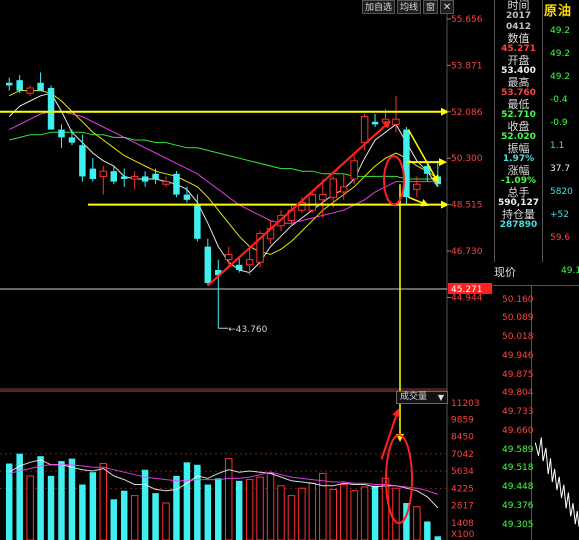 This screenshot has height=540, width=579. Describe the element at coordinates (440, 397) in the screenshot. I see `chevron-down-icon: ▼` at that location.